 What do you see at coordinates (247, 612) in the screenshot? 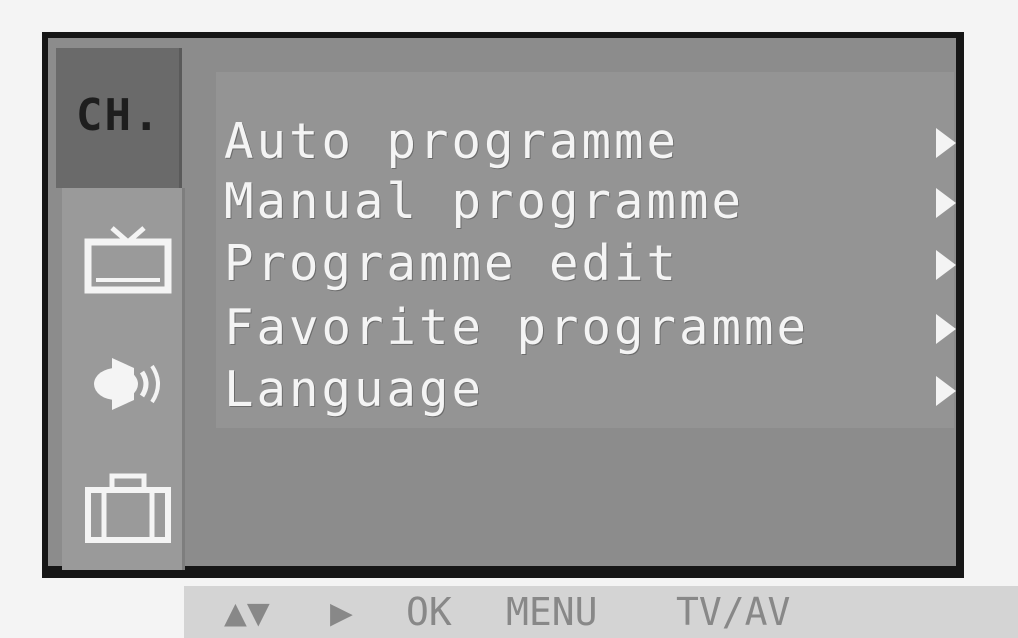
I see `up-down-keys-hint: ▲▼` at bounding box center [247, 612].